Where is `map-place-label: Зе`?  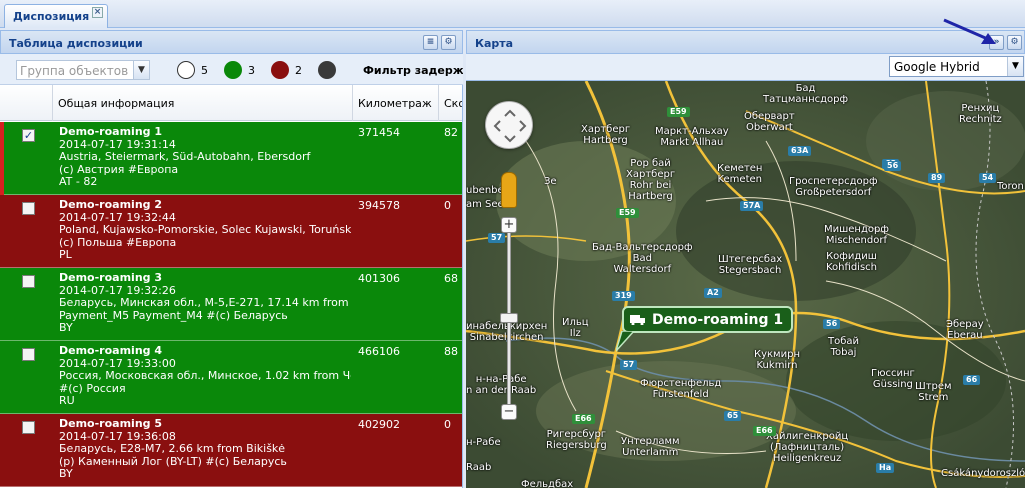 map-place-label: Зе is located at coordinates (550, 181).